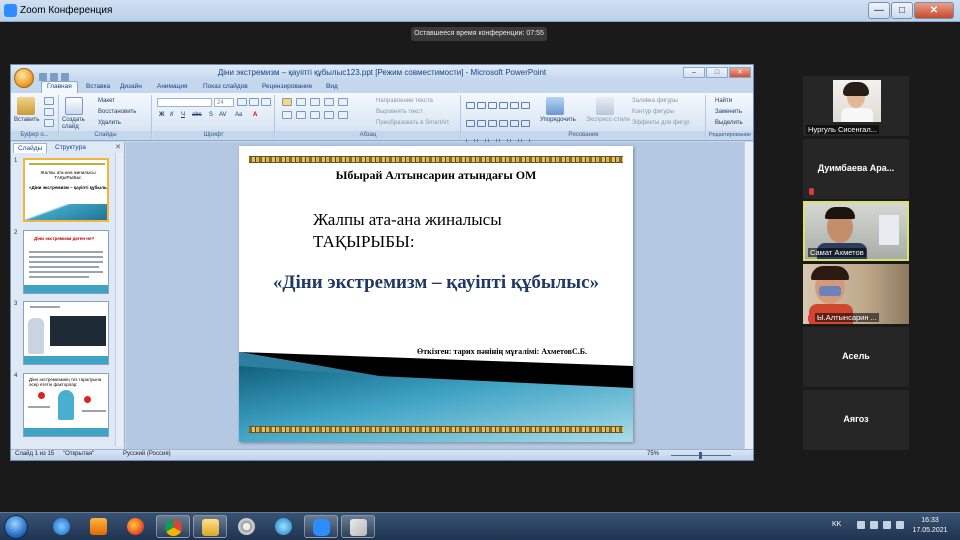 This screenshot has height=540, width=960. Describe the element at coordinates (109, 123) in the screenshot. I see `delete-button: Удалить` at that location.